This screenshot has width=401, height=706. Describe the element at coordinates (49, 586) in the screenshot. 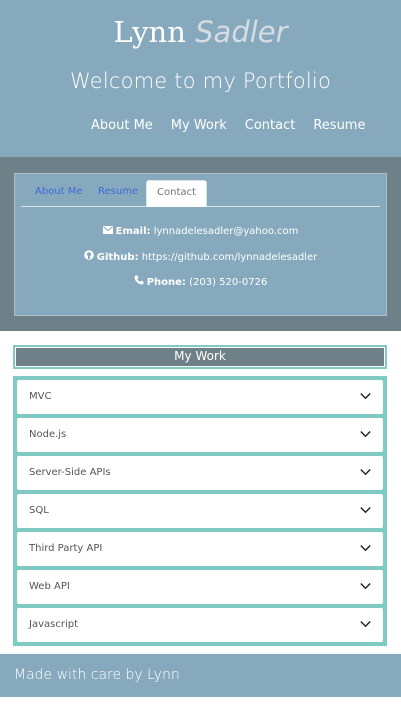

I see `accordion-item-label: Web API` at that location.